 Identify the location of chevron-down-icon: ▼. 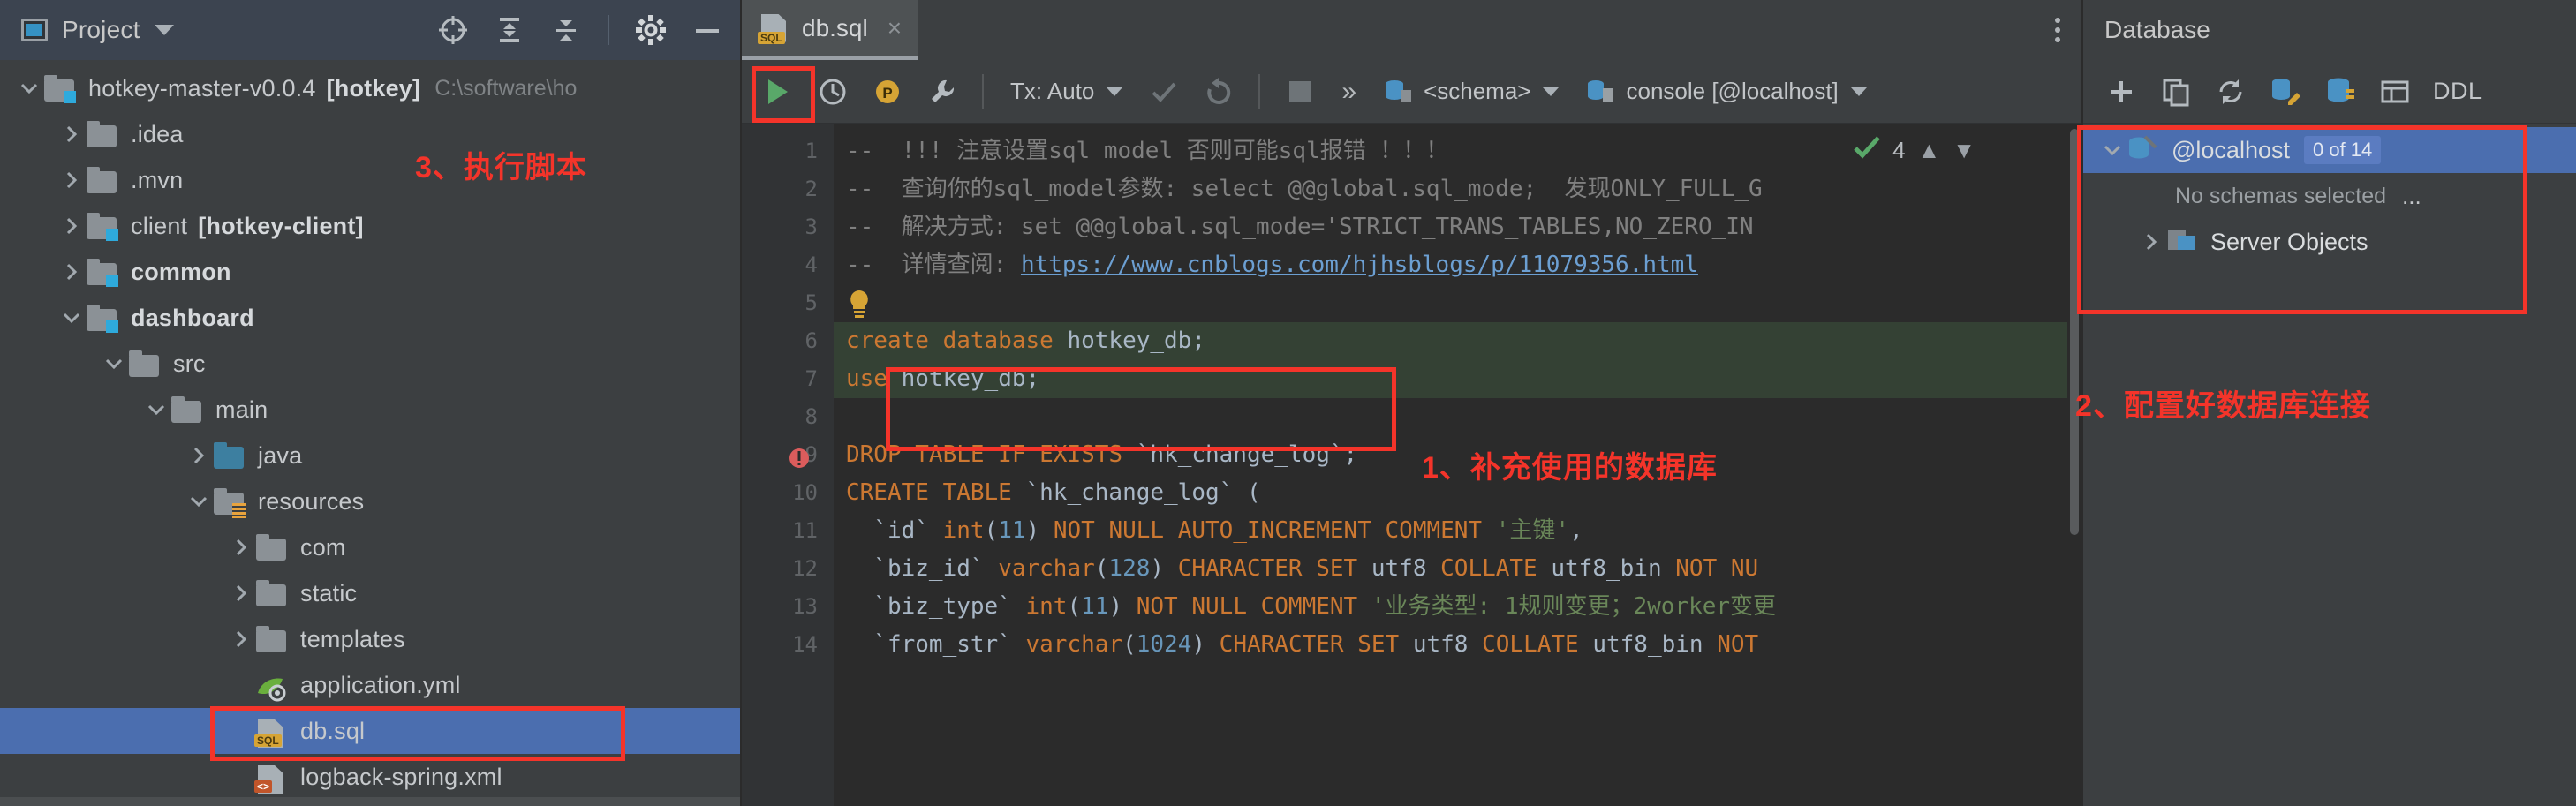
(1964, 151).